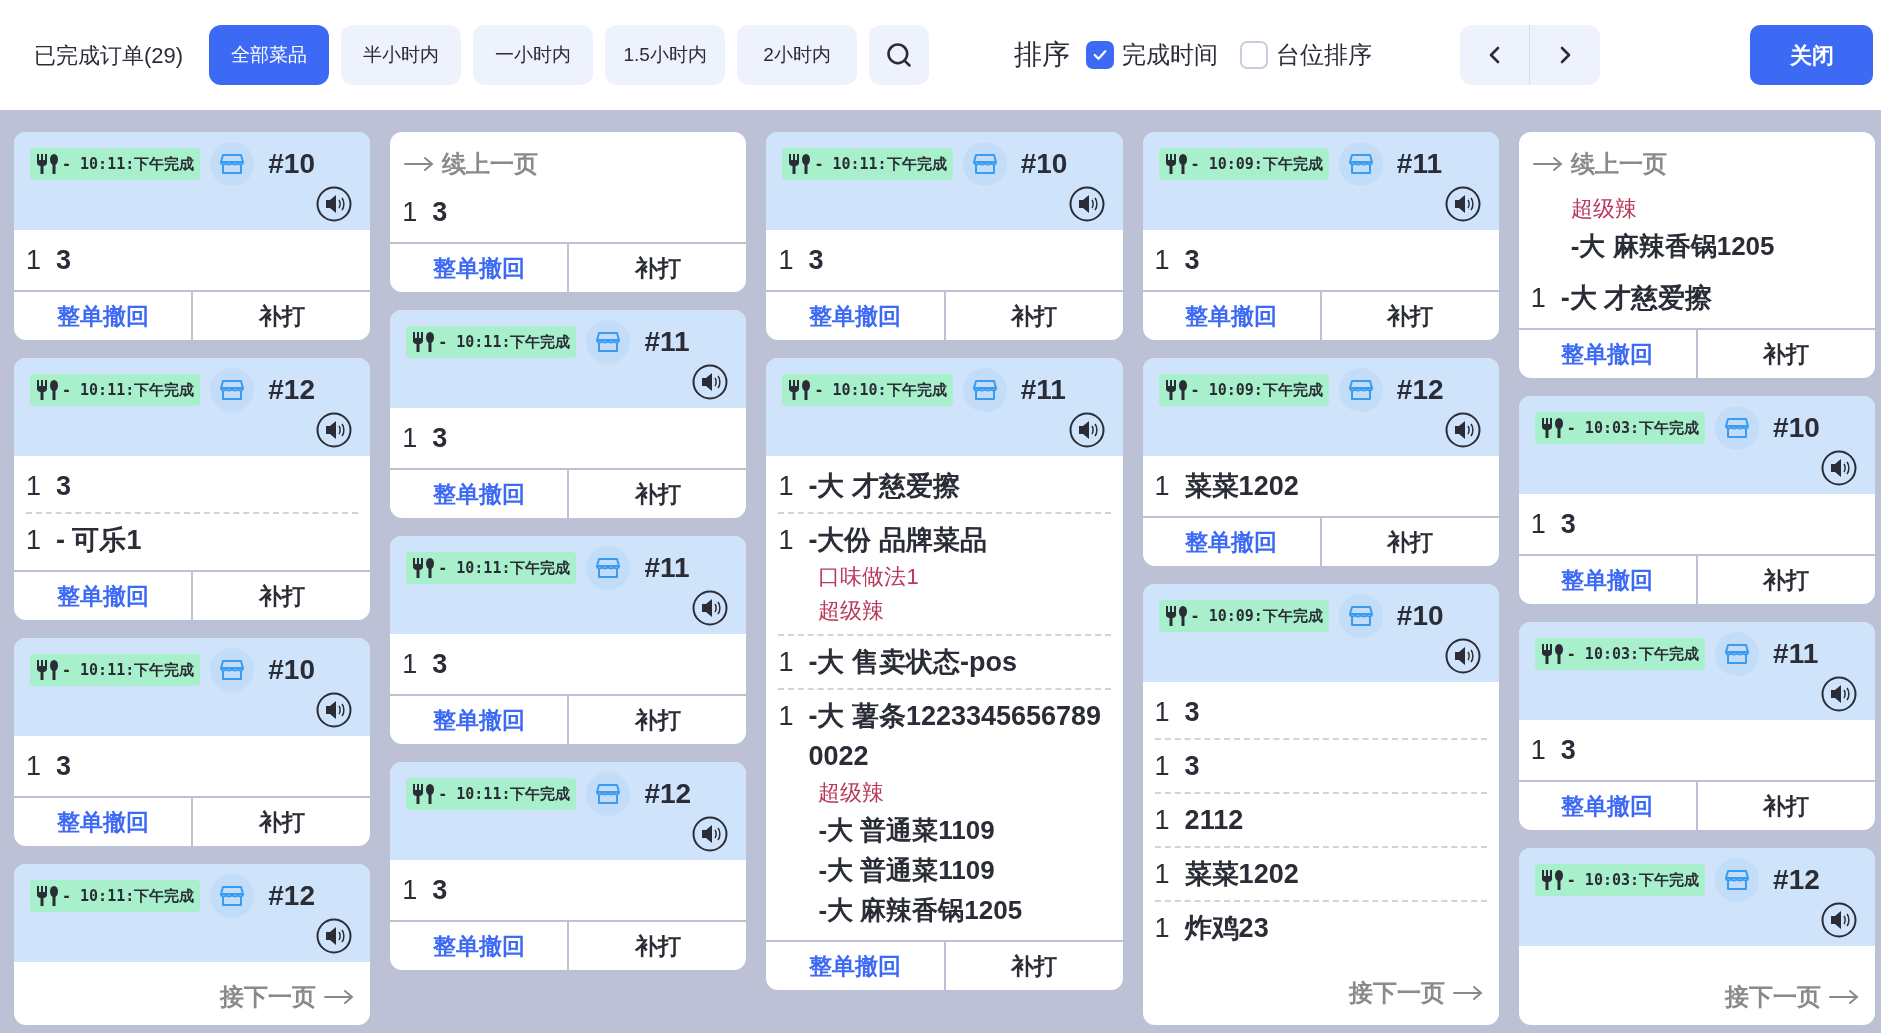 The image size is (1881, 1033). Describe the element at coordinates (1256, 164) in the screenshot. I see `completion-time: - 10:09:下午完成` at that location.